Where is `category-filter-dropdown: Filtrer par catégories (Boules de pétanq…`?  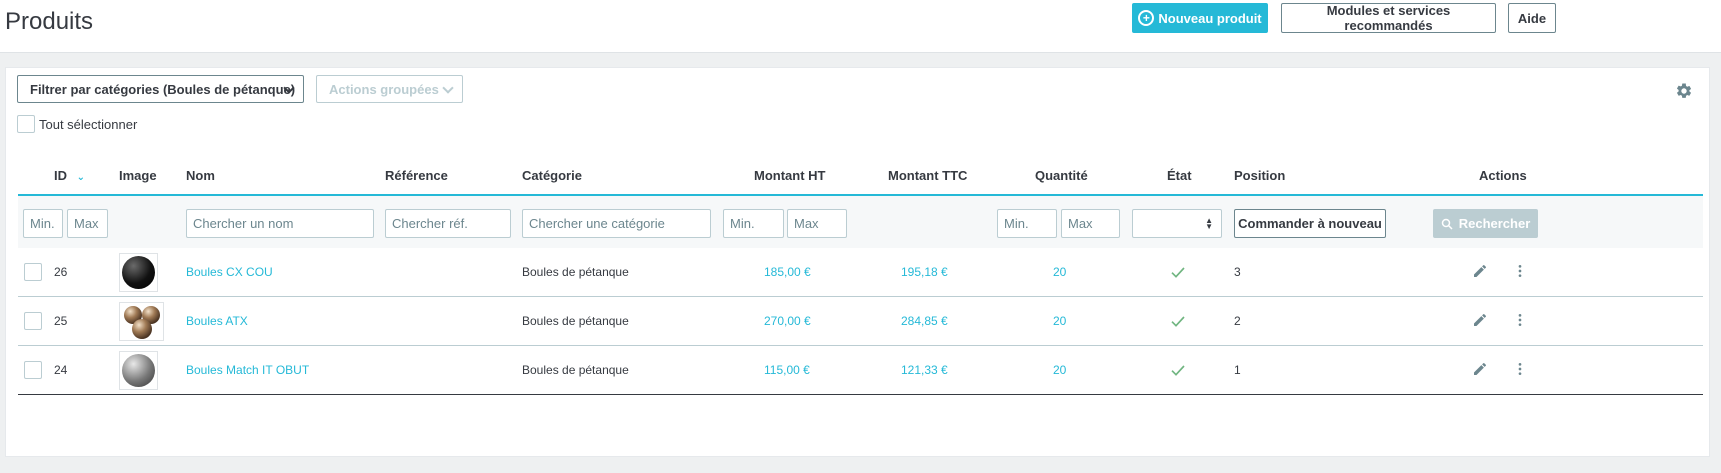 category-filter-dropdown: Filtrer par catégories (Boules de pétanq… is located at coordinates (160, 89).